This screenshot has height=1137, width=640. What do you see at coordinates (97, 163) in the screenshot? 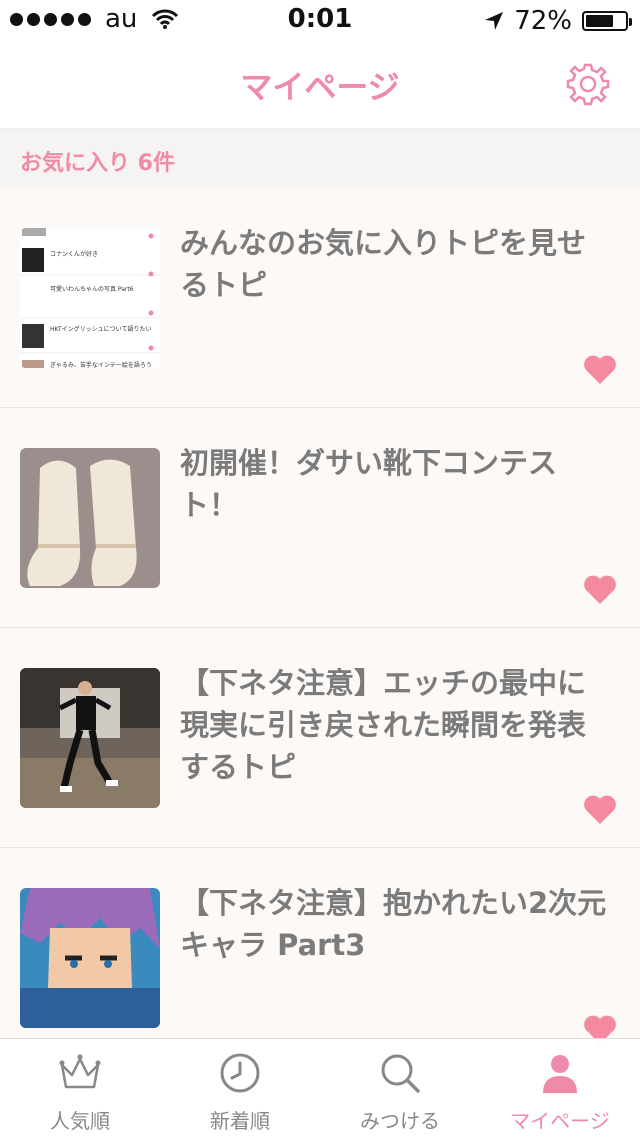
I see `favorites-count-label: お気に入り 6件` at bounding box center [97, 163].